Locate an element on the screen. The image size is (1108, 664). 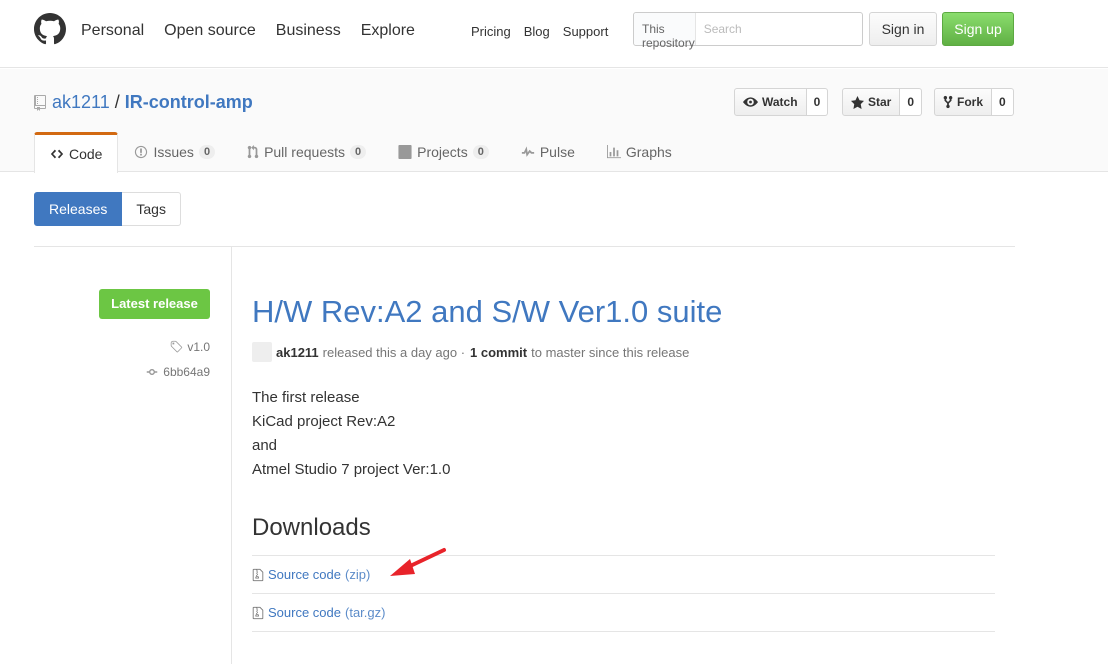
release-commit-sha: 6bb64a9 is located at coordinates (186, 372).